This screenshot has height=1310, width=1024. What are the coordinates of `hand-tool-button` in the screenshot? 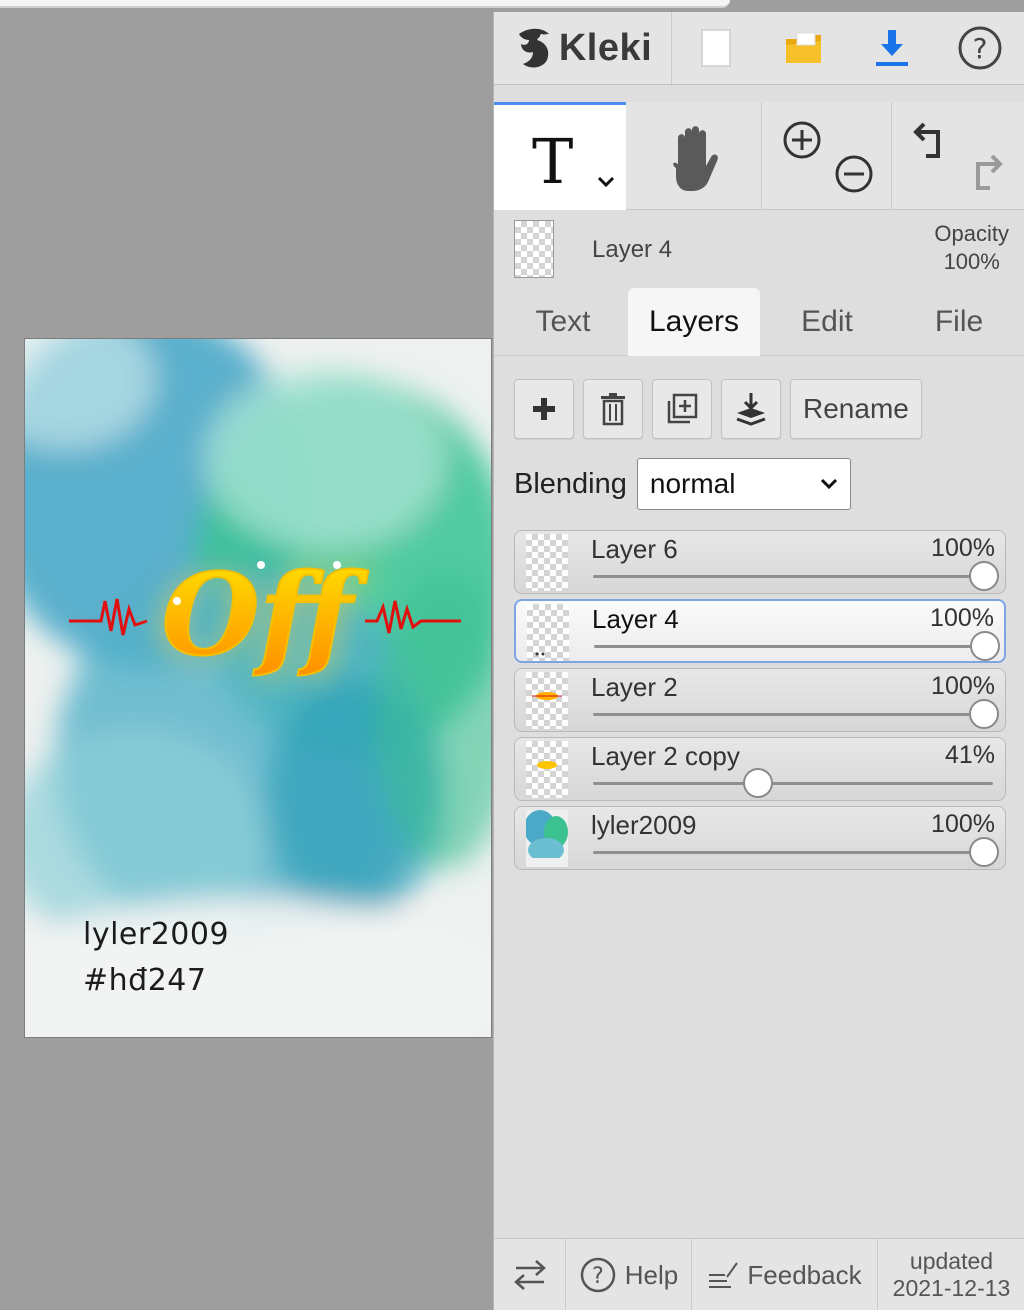 It's located at (694, 156).